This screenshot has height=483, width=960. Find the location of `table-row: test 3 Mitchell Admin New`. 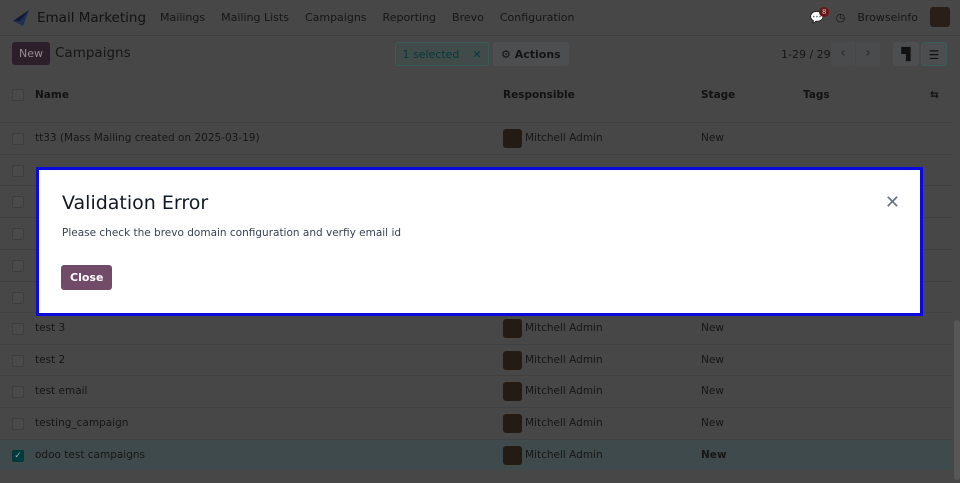

table-row: test 3 Mitchell Admin New is located at coordinates (476, 328).